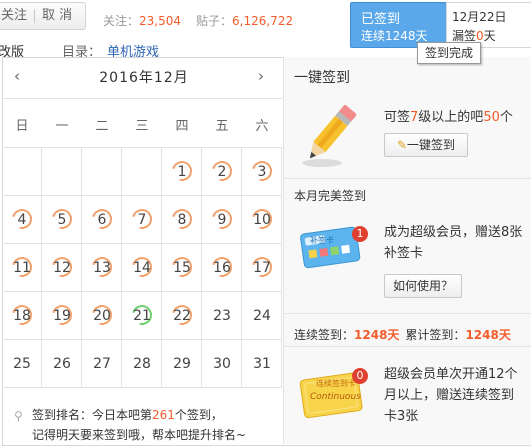  Describe the element at coordinates (330, 196) in the screenshot. I see `perfect-title: 本月完美签到` at that location.